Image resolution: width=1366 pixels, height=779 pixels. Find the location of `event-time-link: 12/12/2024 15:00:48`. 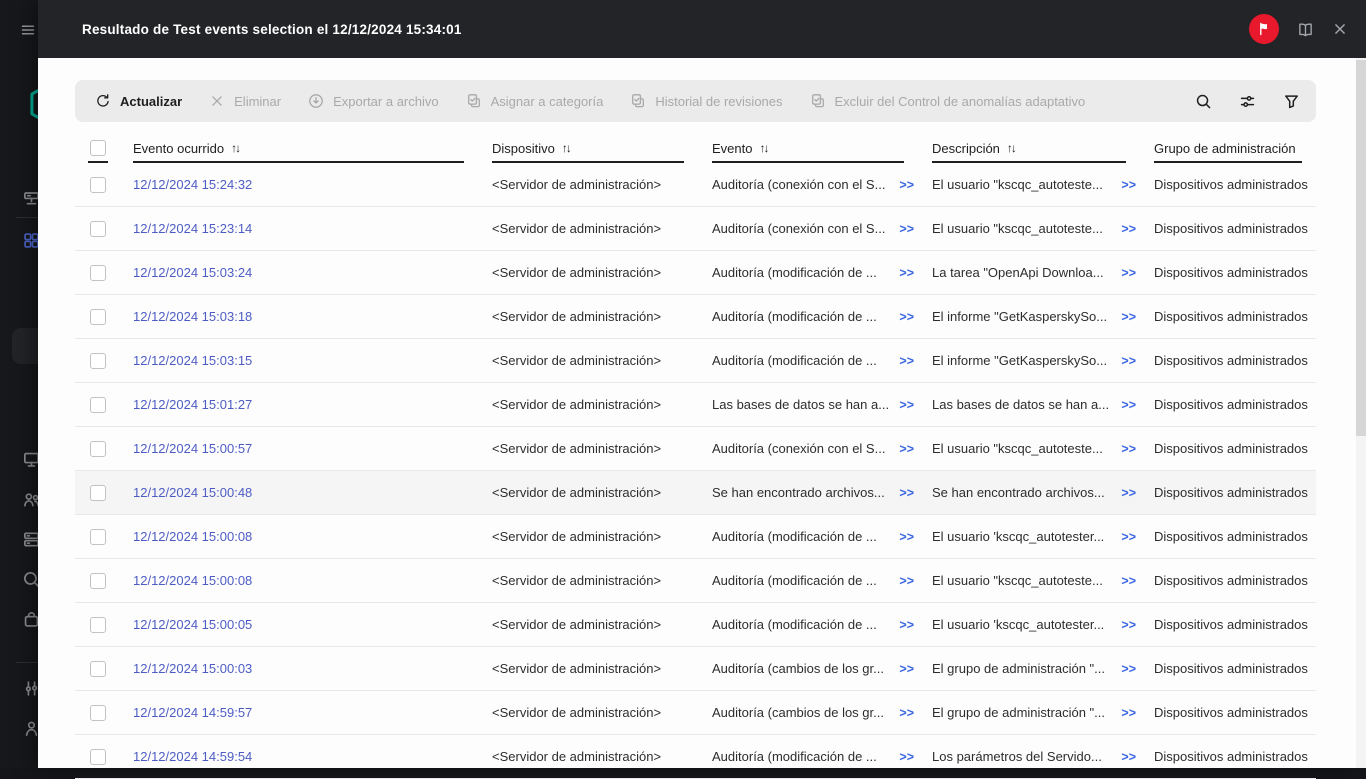

event-time-link: 12/12/2024 15:00:48 is located at coordinates (192, 492).